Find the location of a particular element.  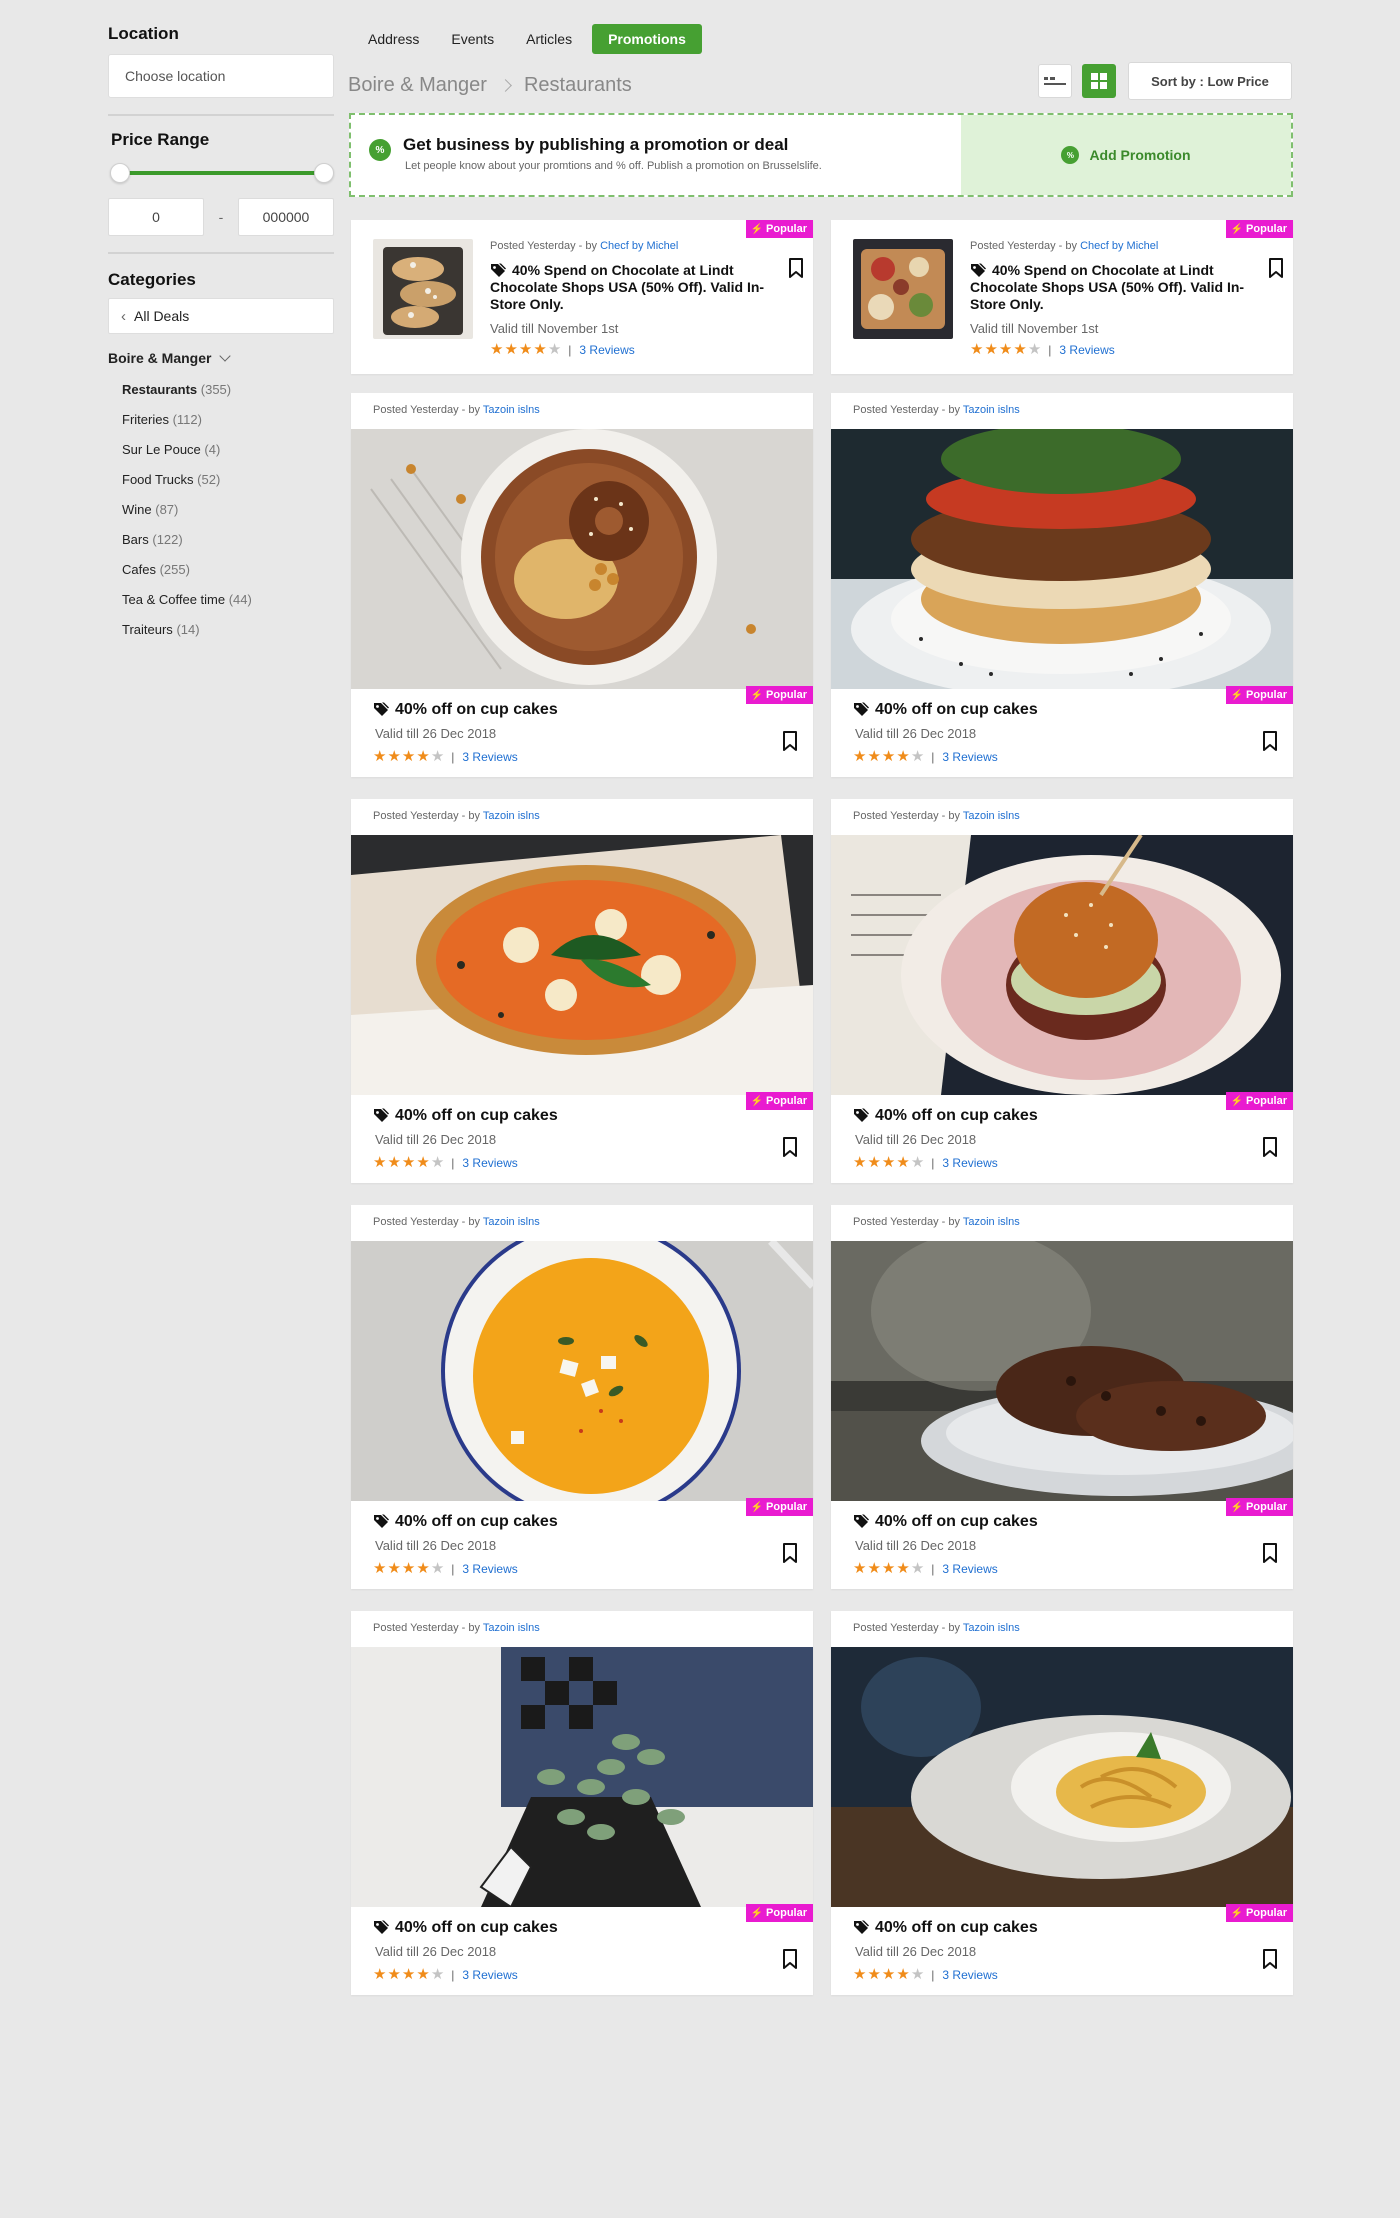

tab-articles: Articles is located at coordinates (549, 39).